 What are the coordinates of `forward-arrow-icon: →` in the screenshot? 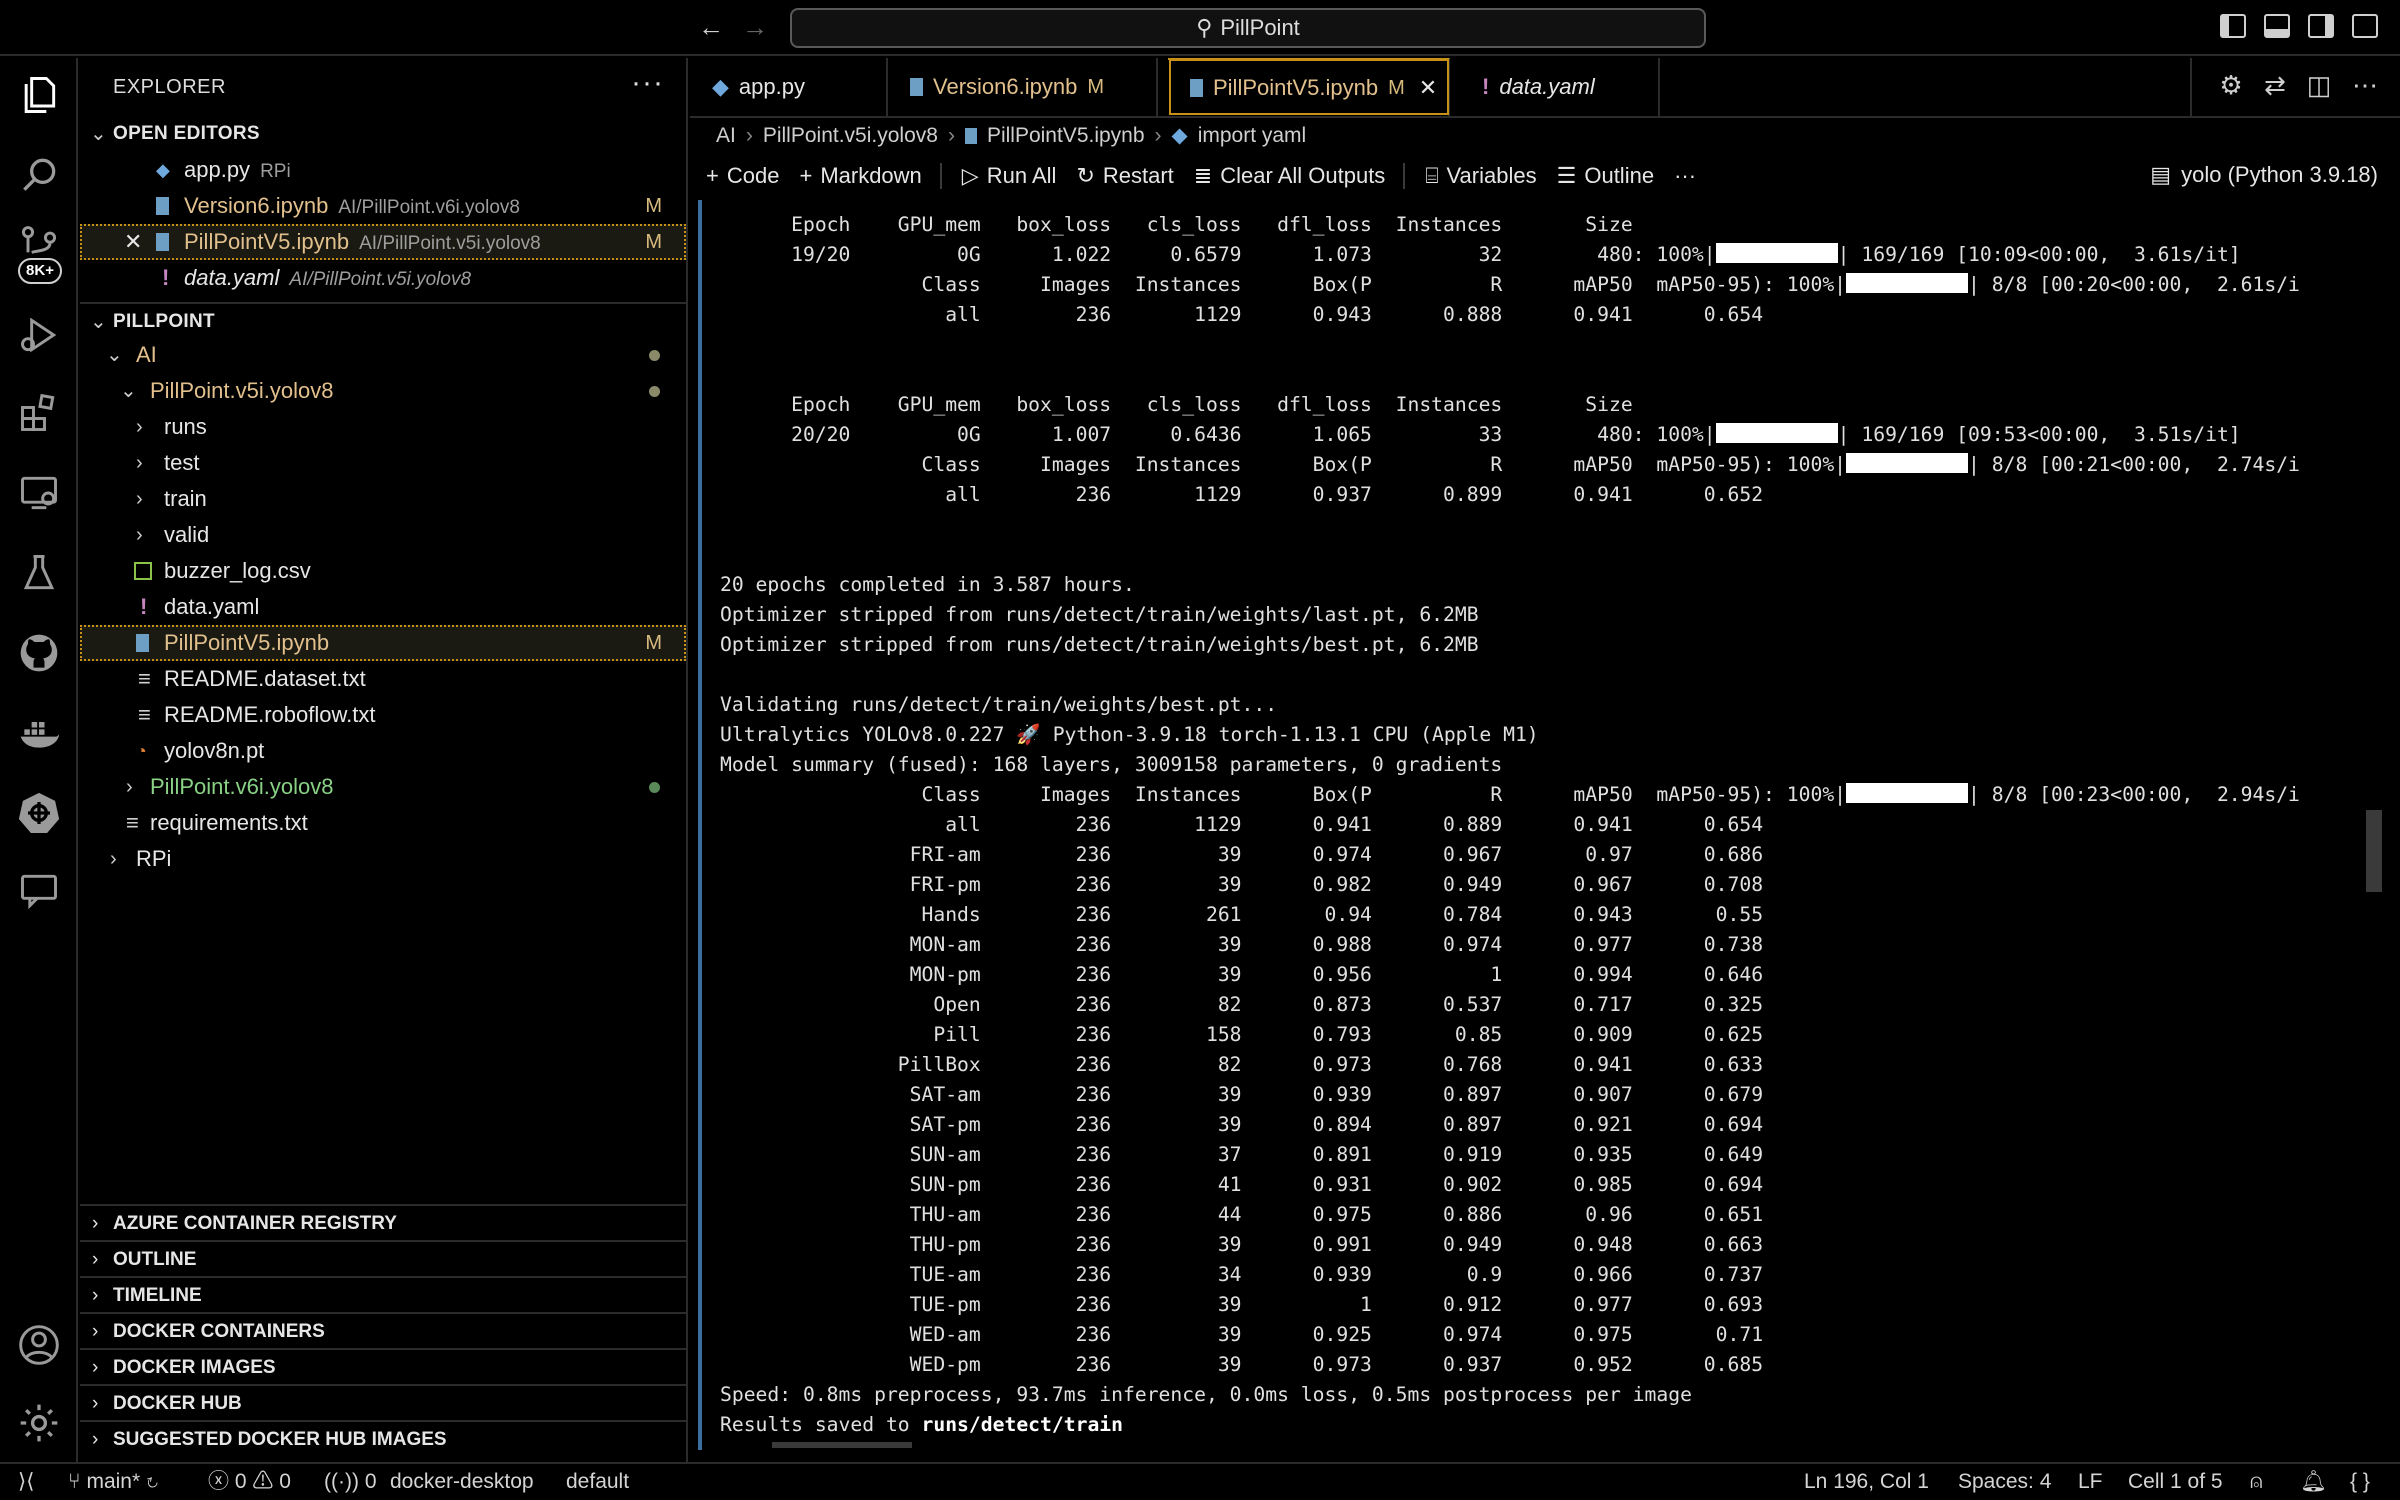 It's located at (755, 27).